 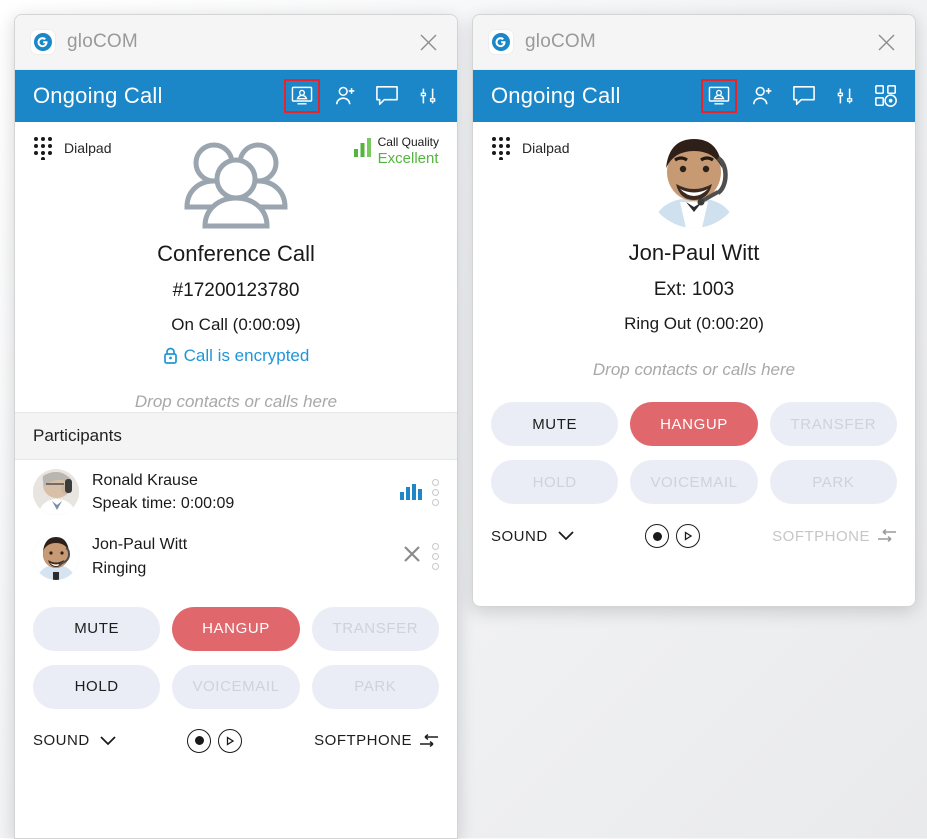 What do you see at coordinates (412, 556) in the screenshot?
I see `remove-x-icon` at bounding box center [412, 556].